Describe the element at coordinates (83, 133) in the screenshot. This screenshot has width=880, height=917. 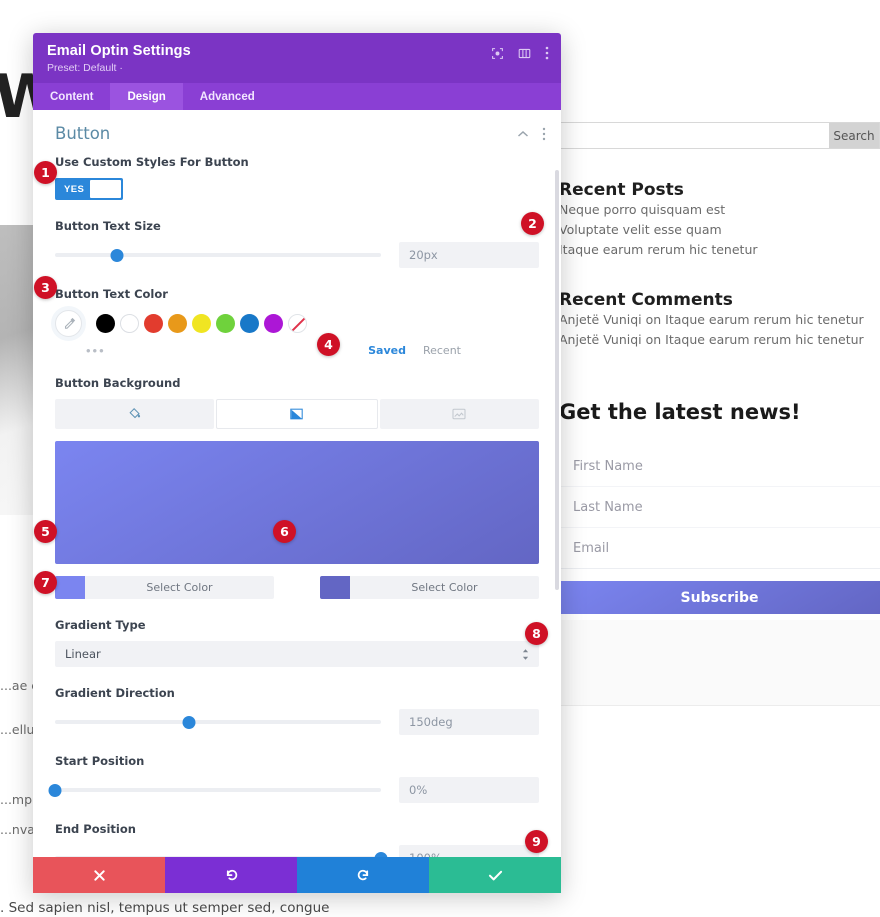
I see `section-title: Button` at that location.